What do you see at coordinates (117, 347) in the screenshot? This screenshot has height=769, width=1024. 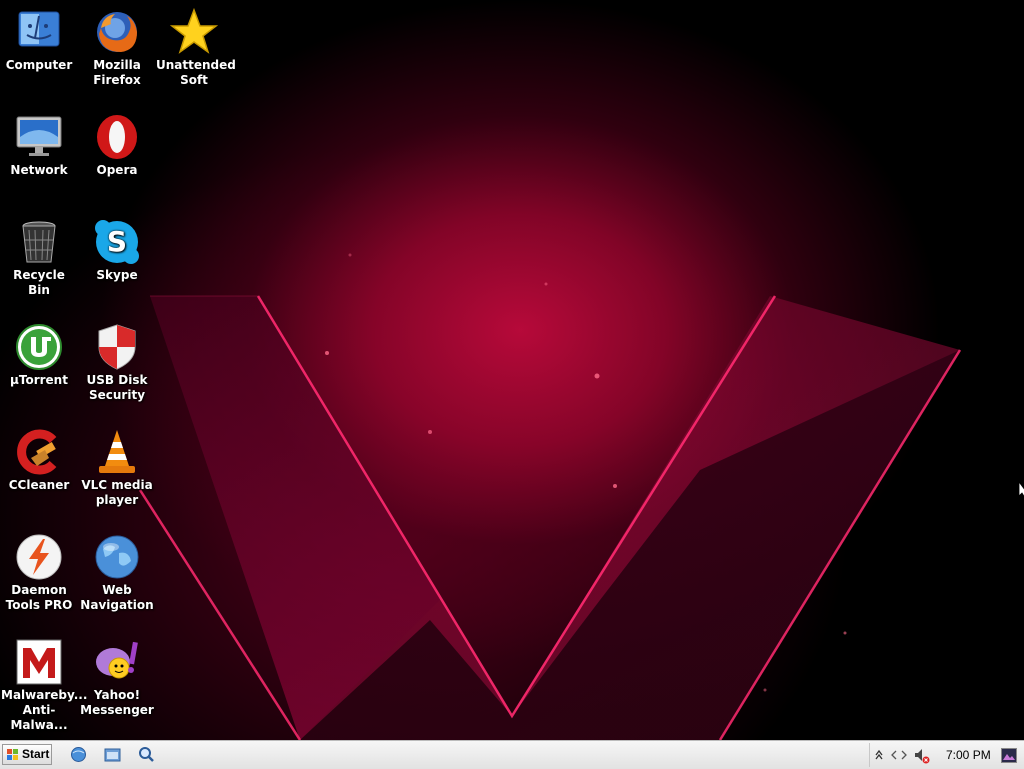 I see `shield-icon` at bounding box center [117, 347].